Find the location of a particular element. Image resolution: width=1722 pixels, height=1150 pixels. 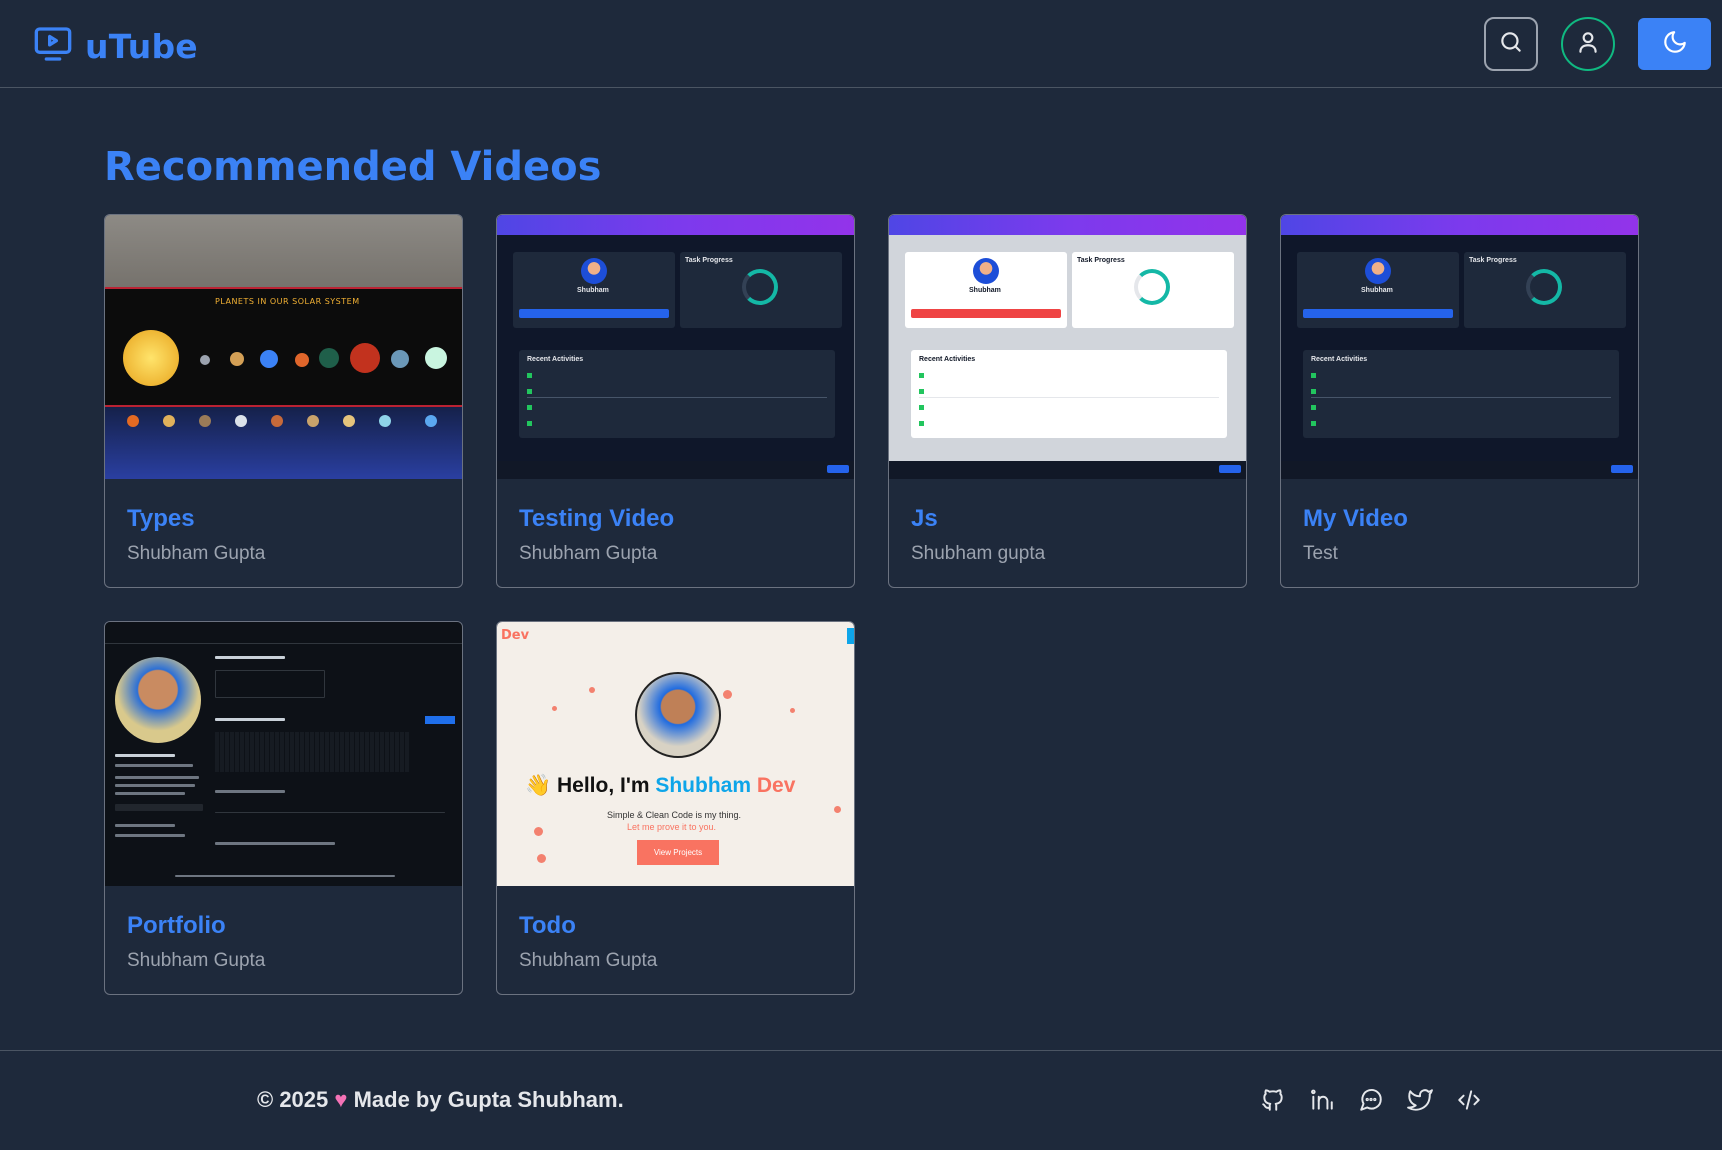

dashboard-topbar is located at coordinates (1067, 225).